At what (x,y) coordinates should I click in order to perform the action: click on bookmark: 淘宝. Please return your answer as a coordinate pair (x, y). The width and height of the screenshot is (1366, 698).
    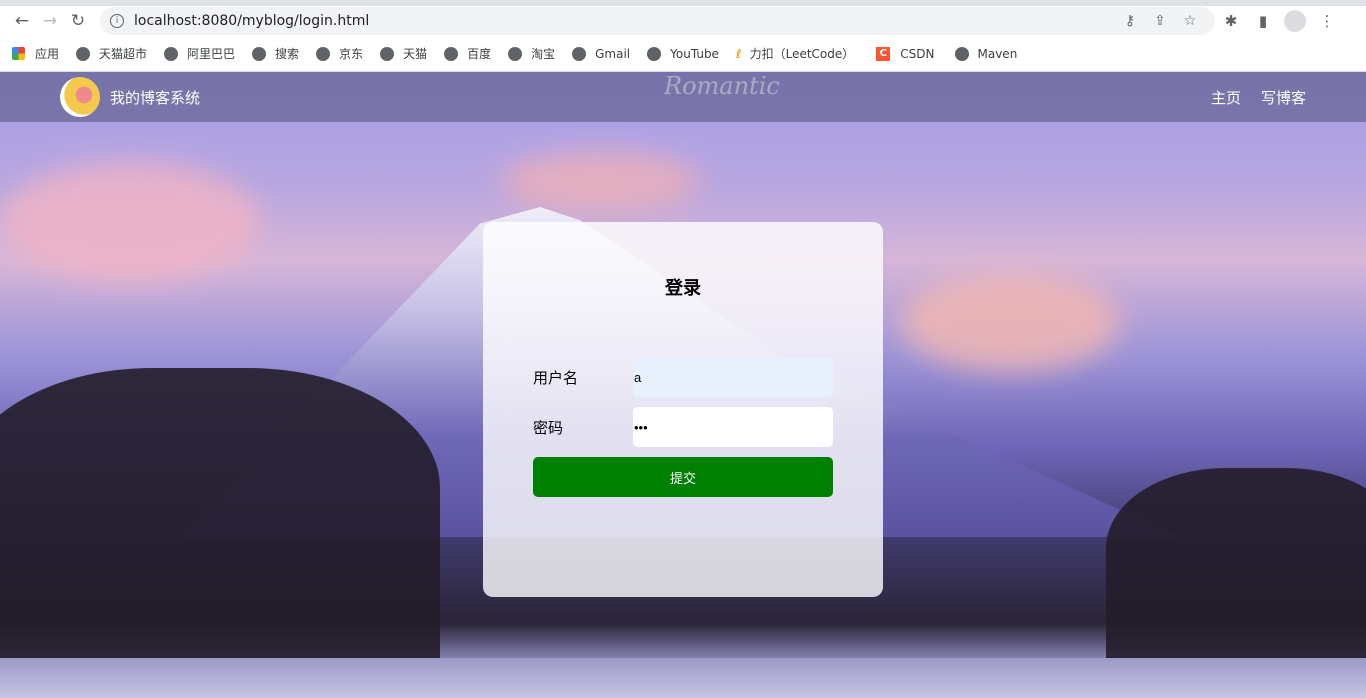
    Looking at the image, I should click on (531, 53).